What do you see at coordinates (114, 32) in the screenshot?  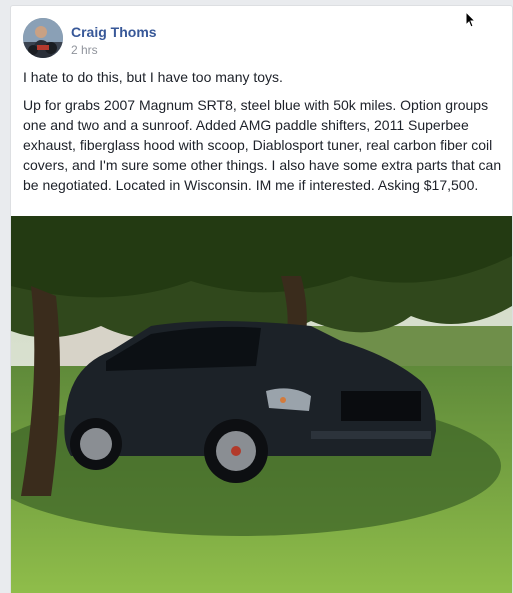 I see `author-name-link: Craig Thoms` at bounding box center [114, 32].